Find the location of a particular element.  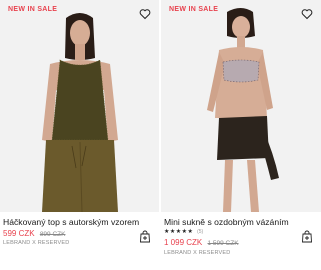

price: 1 099 CZK 1 599 CZK is located at coordinates (201, 242).